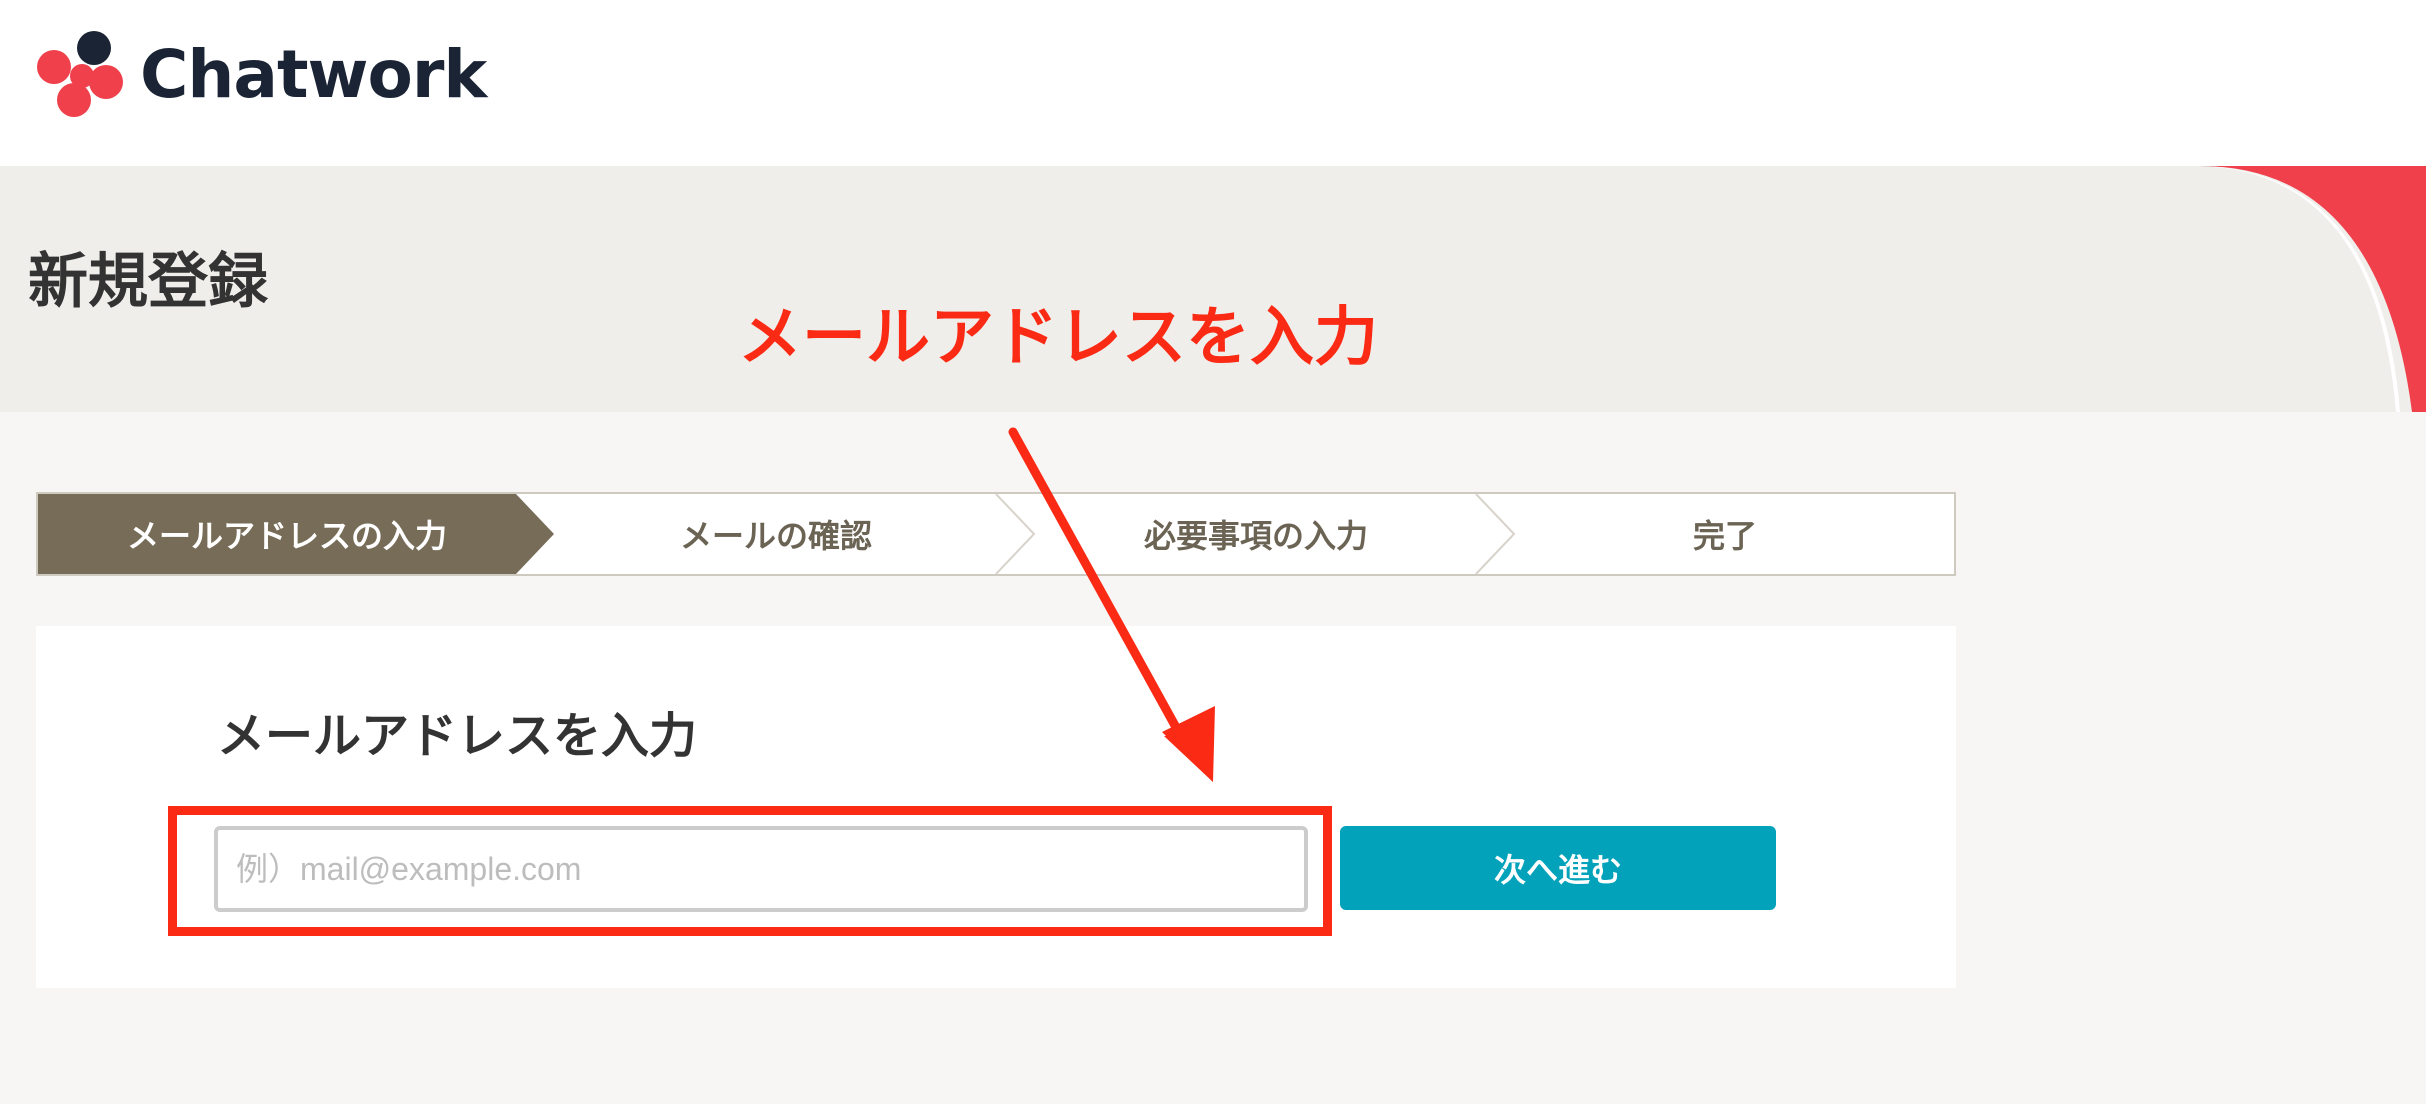 The width and height of the screenshot is (2426, 1104). I want to click on decorative-curve, so click(2313, 289).